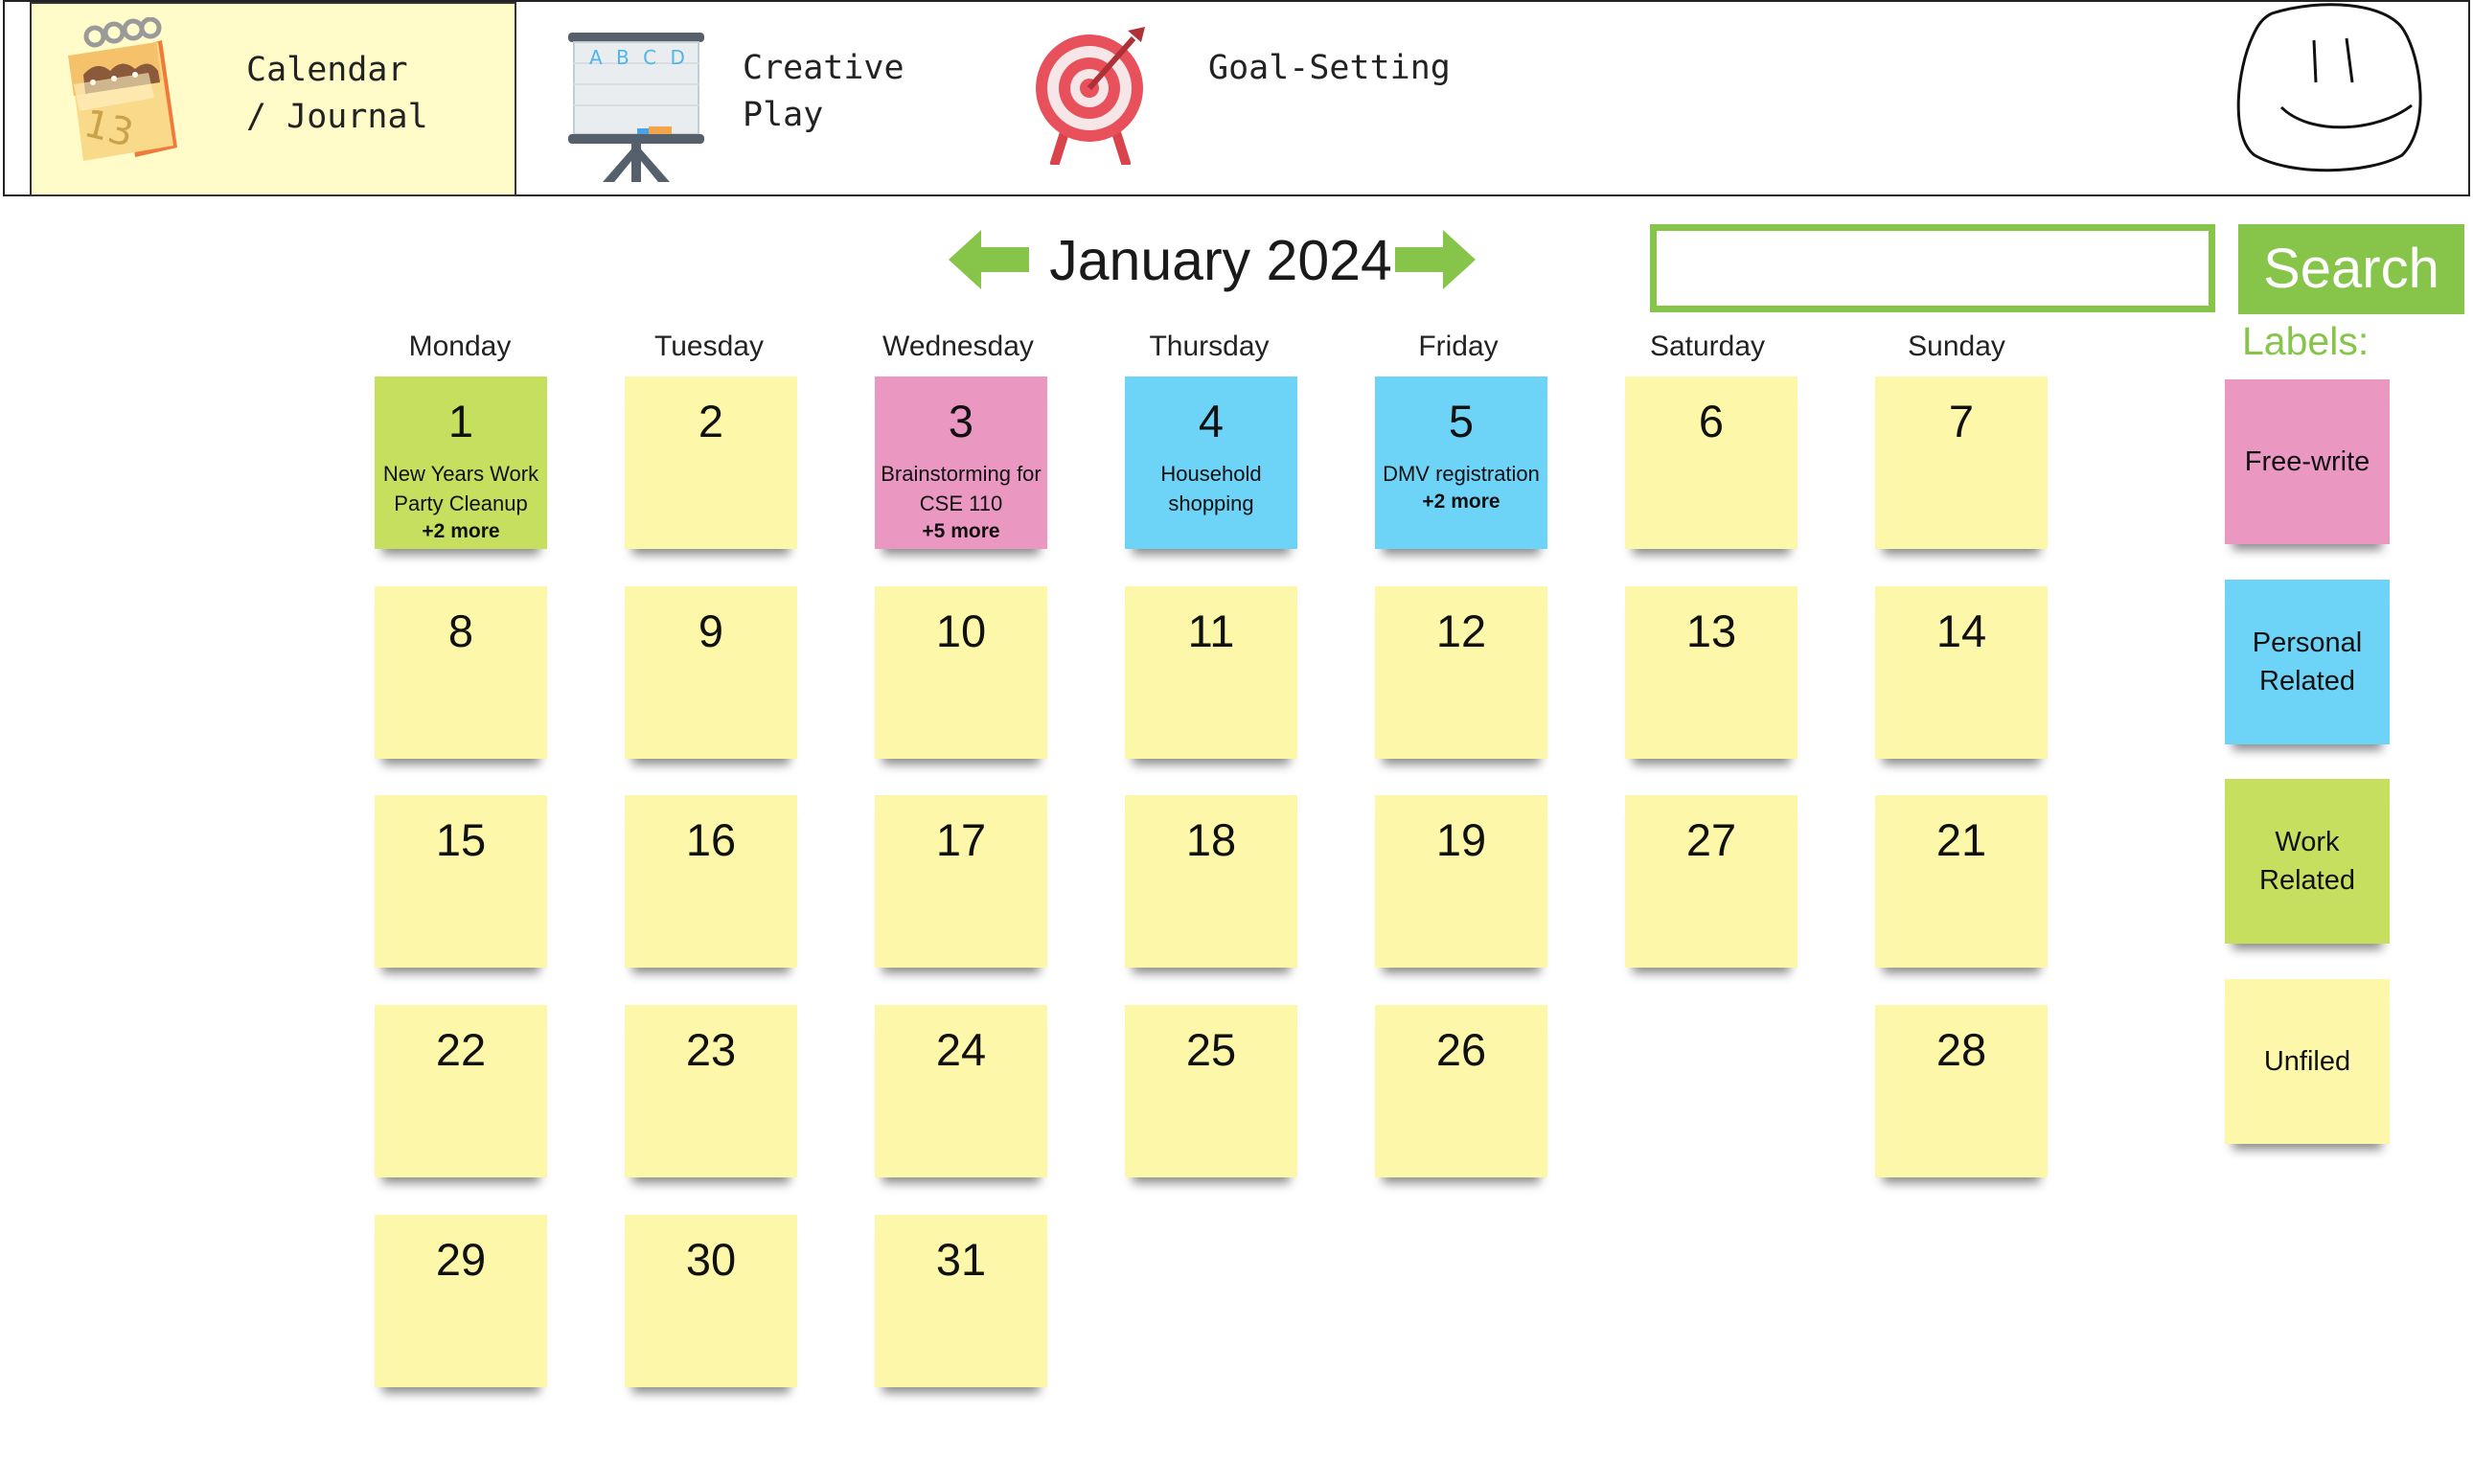  I want to click on day-number: 13, so click(1711, 630).